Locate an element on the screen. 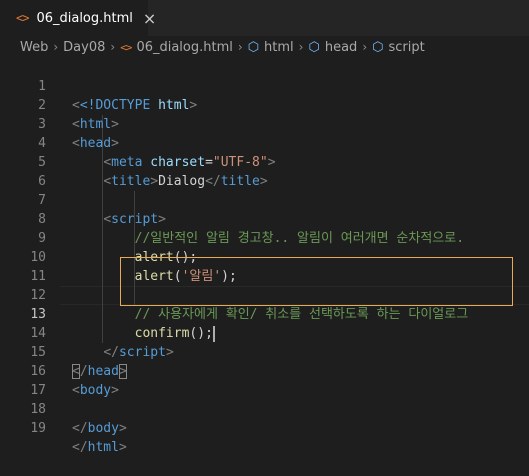  breadcrumb-item-day08: Day08 is located at coordinates (84, 47).